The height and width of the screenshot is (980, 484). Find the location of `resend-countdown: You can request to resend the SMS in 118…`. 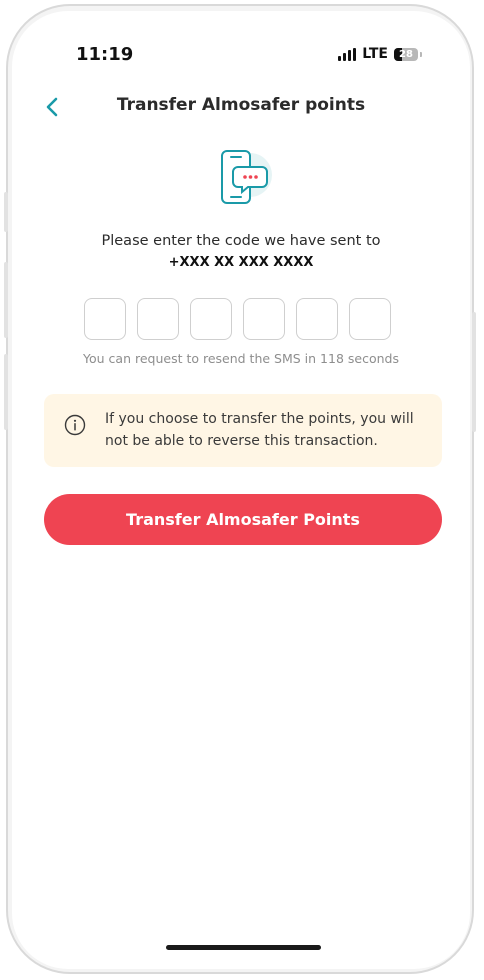

resend-countdown: You can request to resend the SMS in 118… is located at coordinates (241, 358).